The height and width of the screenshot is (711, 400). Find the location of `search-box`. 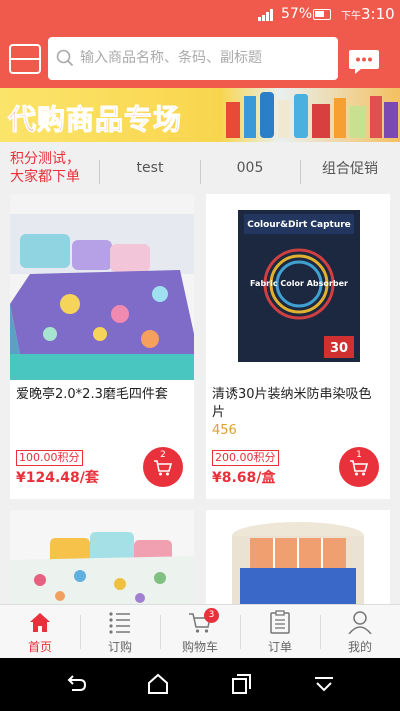

search-box is located at coordinates (193, 58).